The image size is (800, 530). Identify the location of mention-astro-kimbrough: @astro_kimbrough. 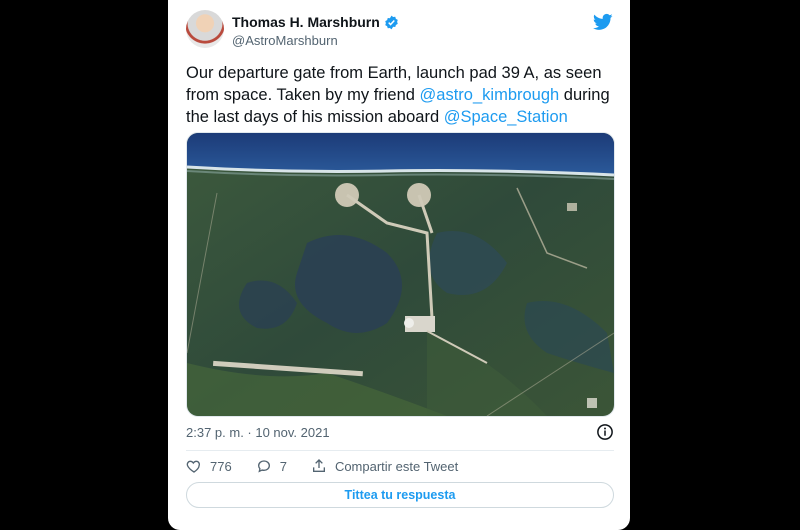
(490, 95).